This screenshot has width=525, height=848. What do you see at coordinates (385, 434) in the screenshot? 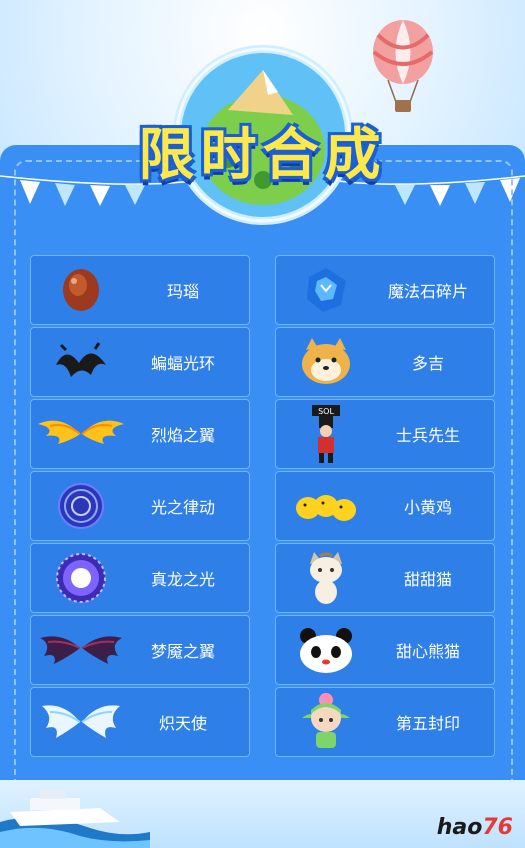
I see `item-cell: SOL 士兵先生` at bounding box center [385, 434].